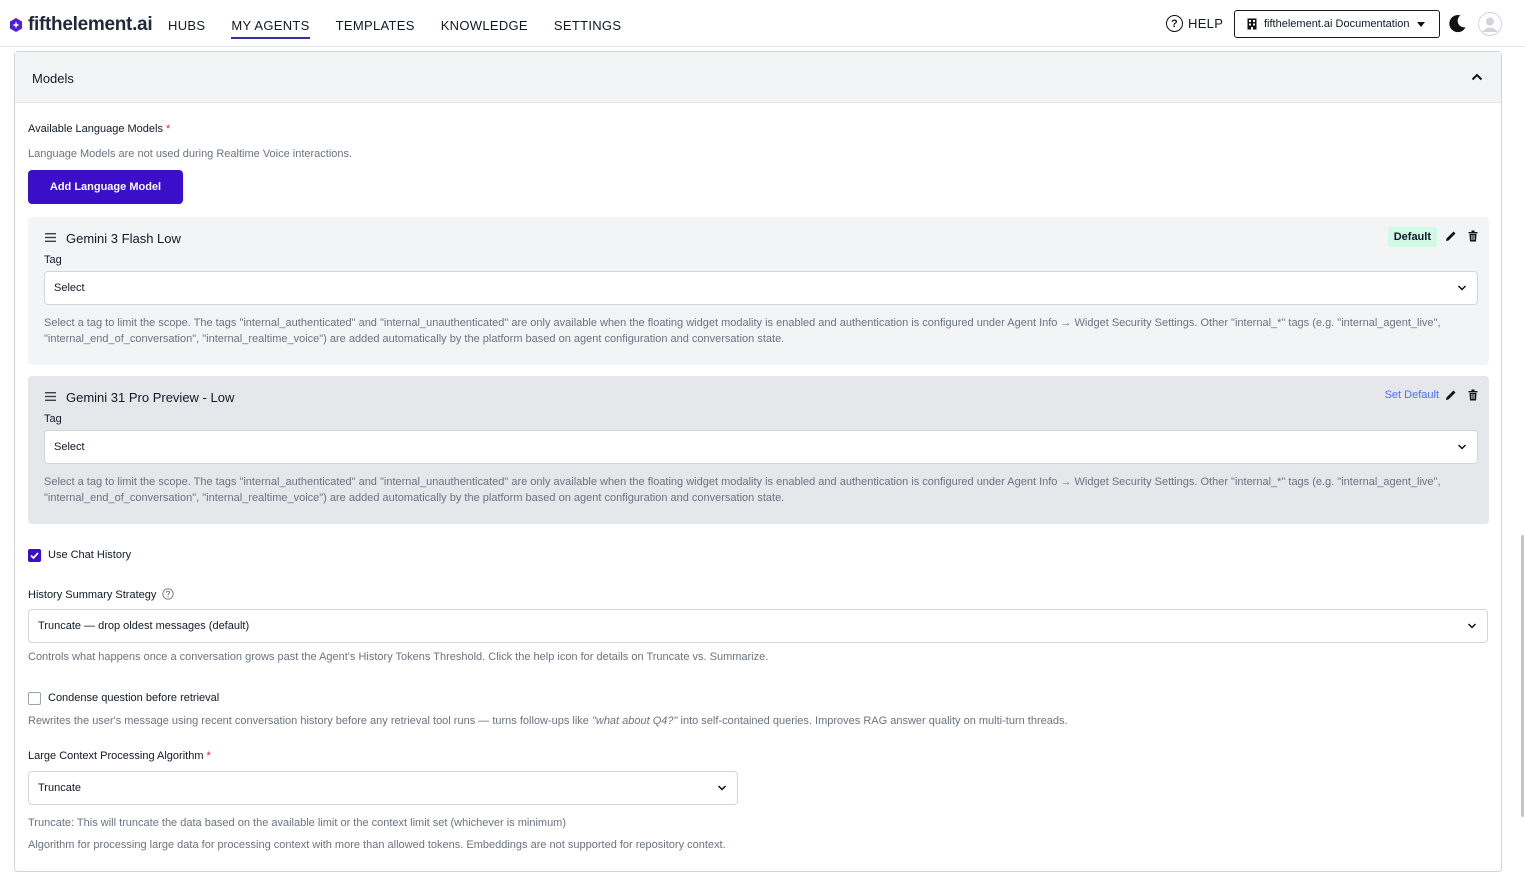 Image resolution: width=1525 pixels, height=890 pixels. What do you see at coordinates (1522, 676) in the screenshot?
I see `scrollbar-thumb` at bounding box center [1522, 676].